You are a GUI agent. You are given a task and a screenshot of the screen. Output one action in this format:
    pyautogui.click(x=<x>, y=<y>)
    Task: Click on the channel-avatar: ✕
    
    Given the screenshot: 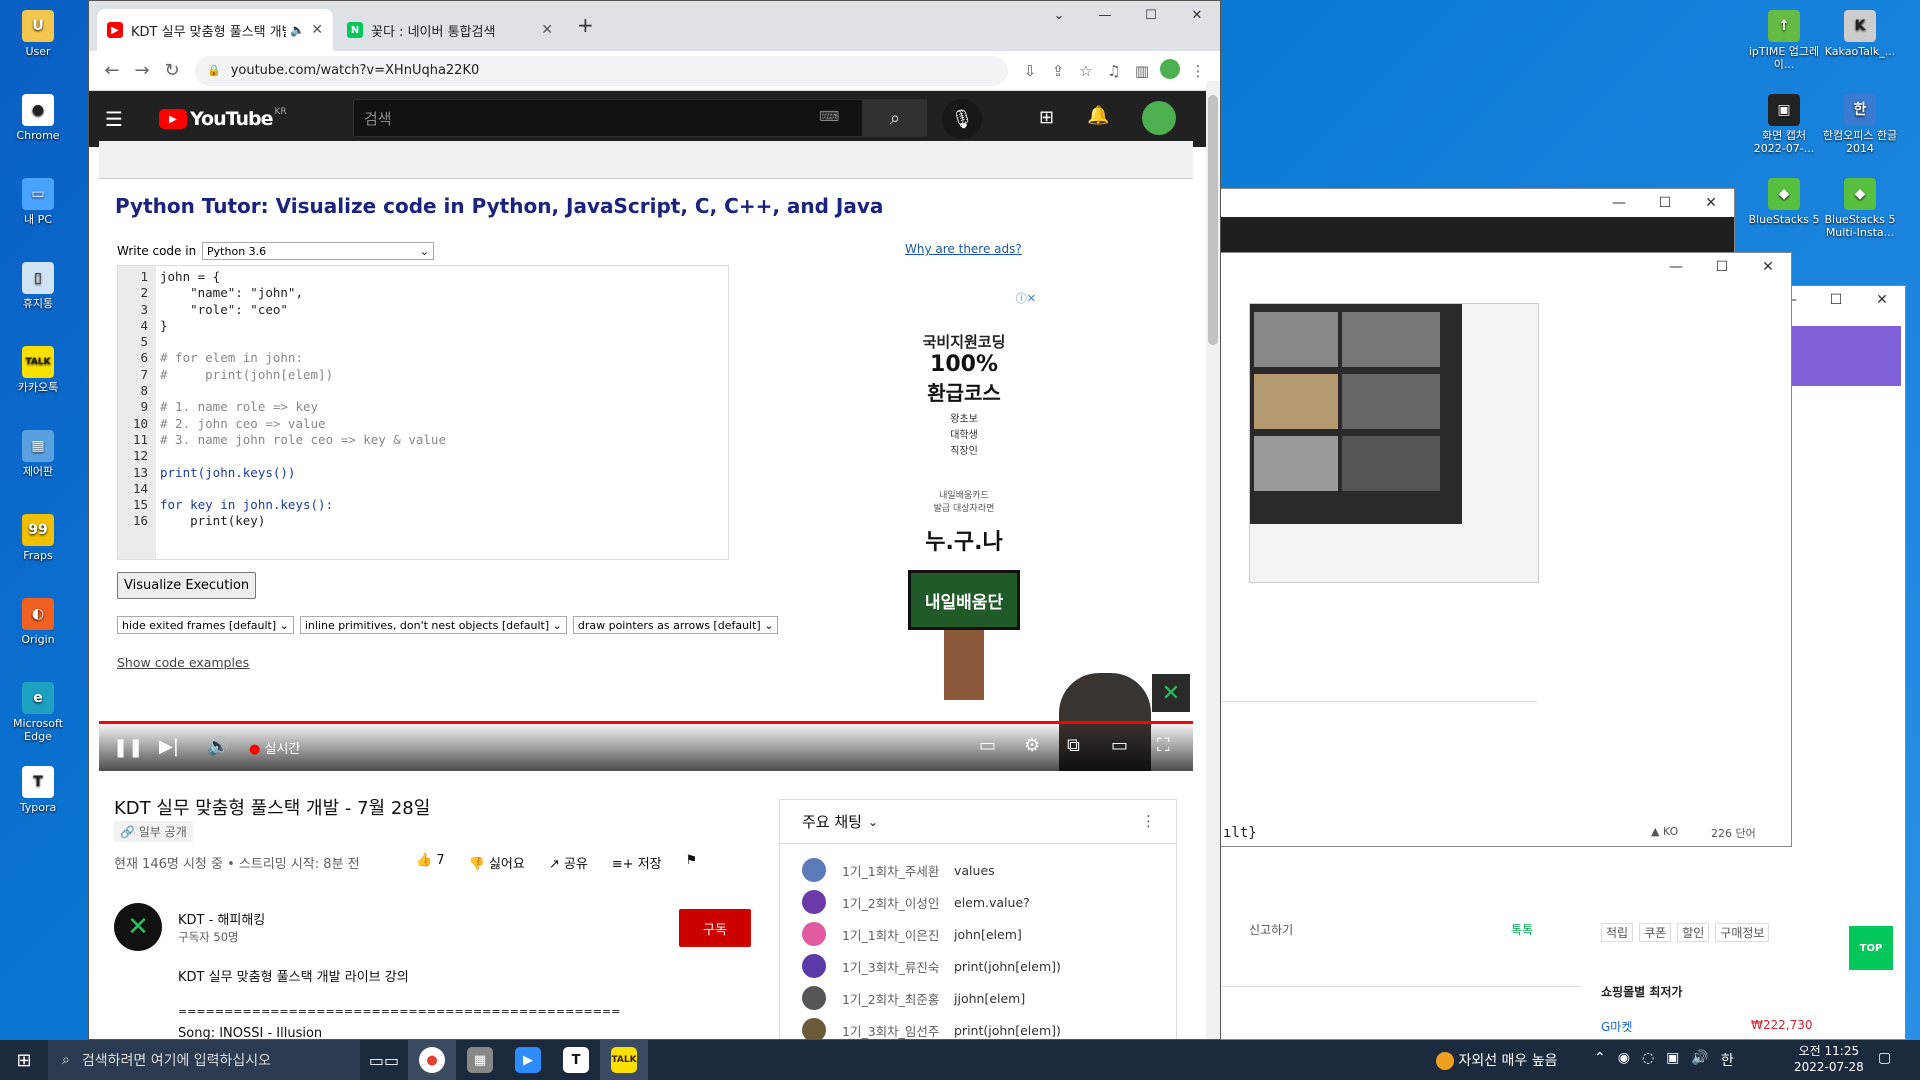 What is the action you would take?
    pyautogui.click(x=138, y=927)
    